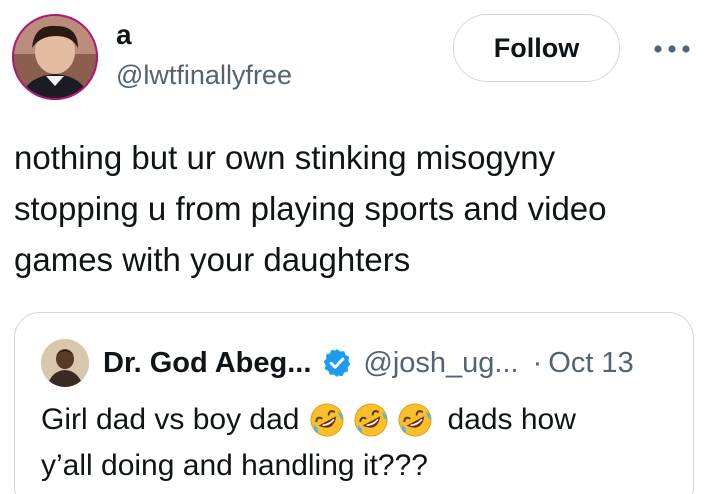 This screenshot has width=706, height=494. What do you see at coordinates (590, 363) in the screenshot?
I see `quoted-tweet-date: Oct 13` at bounding box center [590, 363].